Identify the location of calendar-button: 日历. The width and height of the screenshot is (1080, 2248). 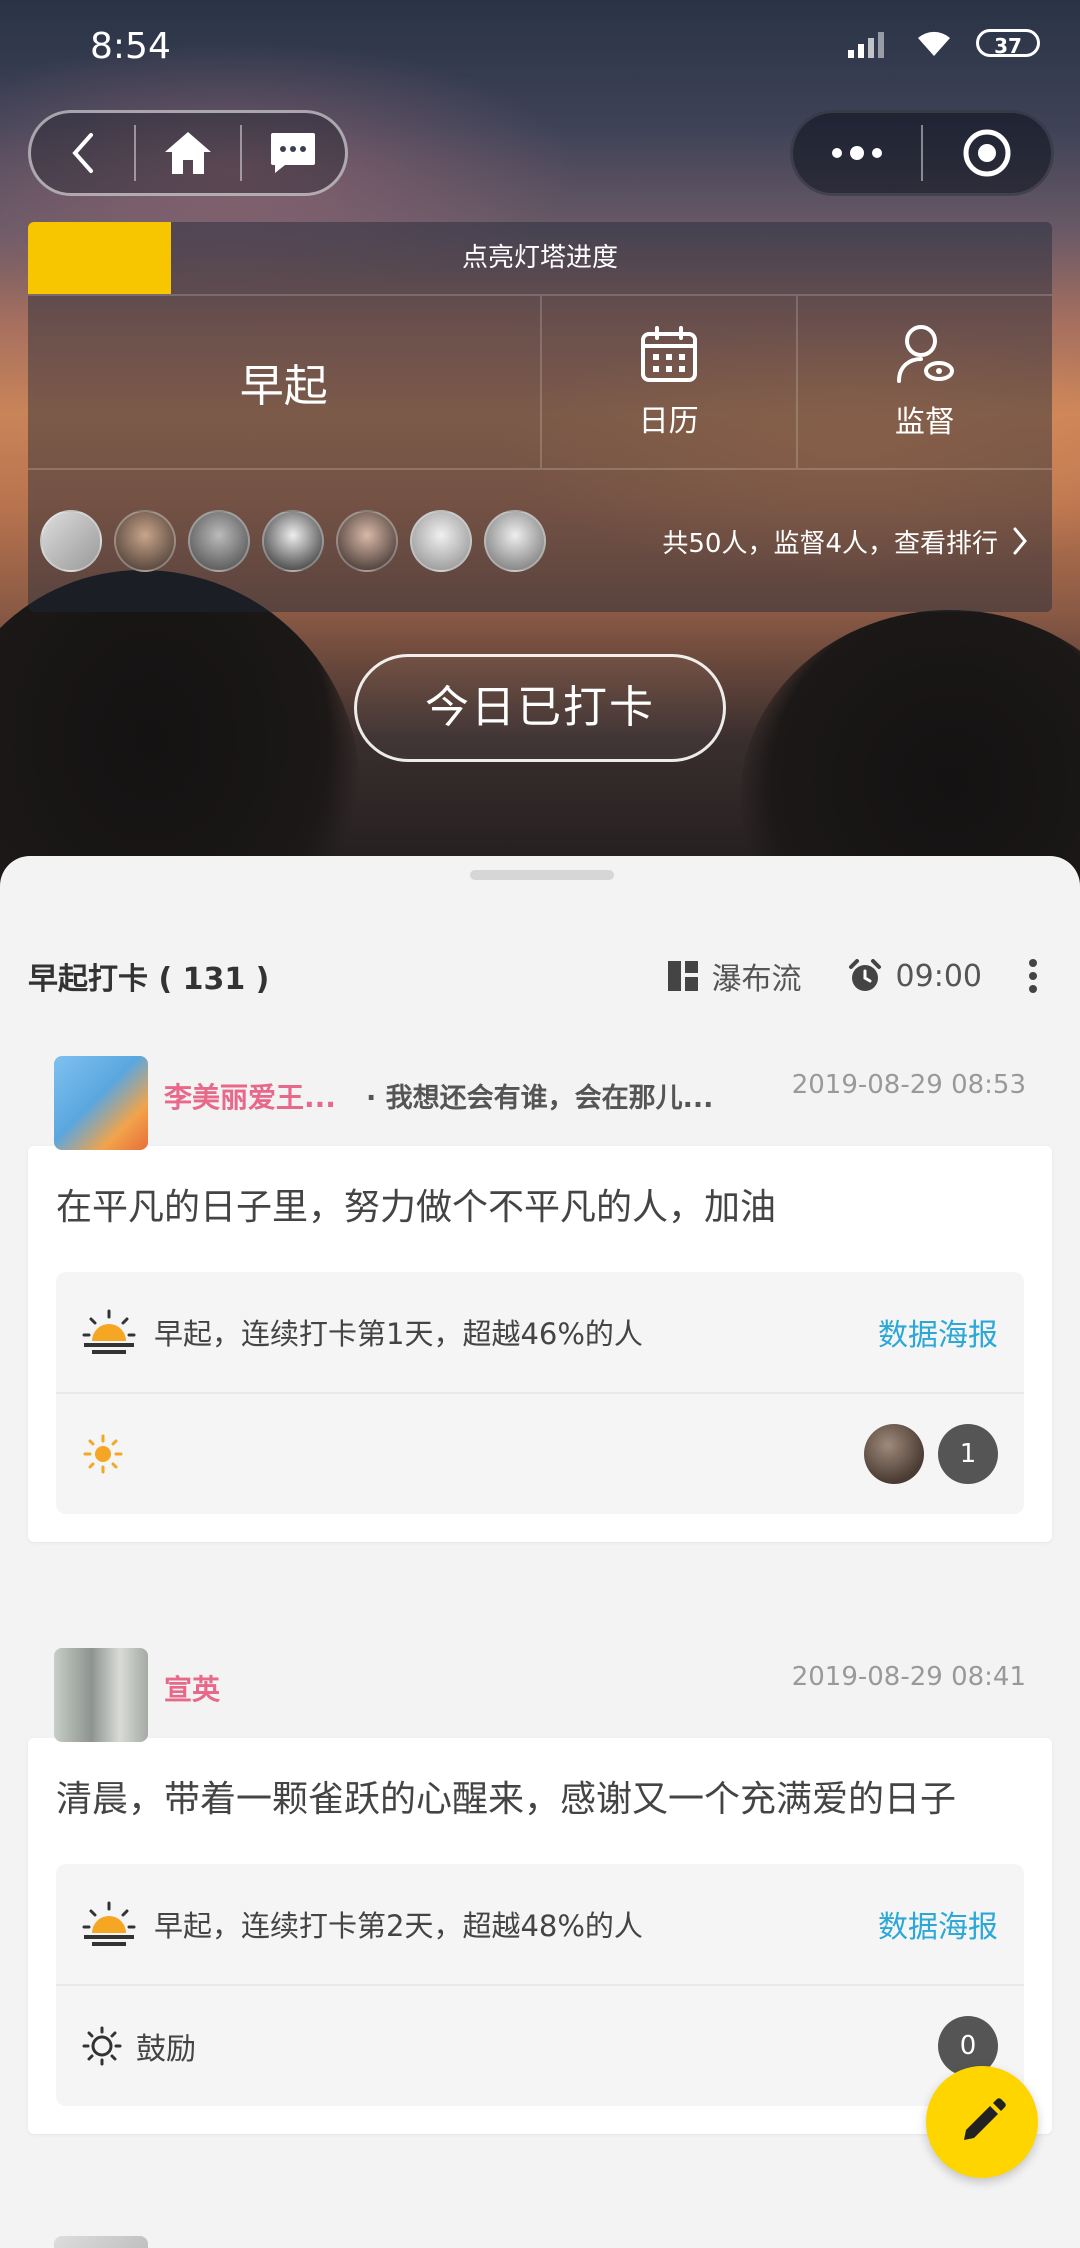
(669, 382).